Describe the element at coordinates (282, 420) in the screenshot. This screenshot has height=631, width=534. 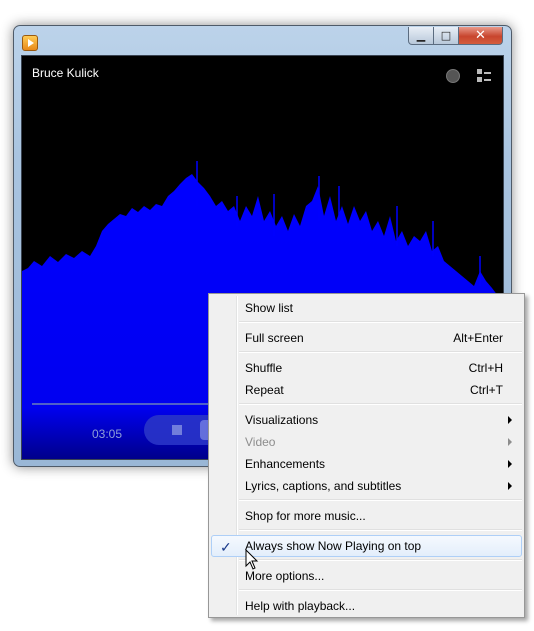
I see `menu-item-label: Visualizations` at that location.